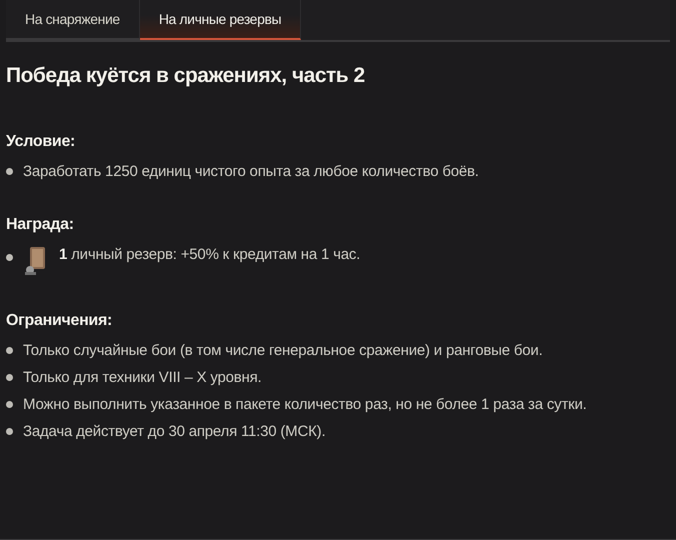  I want to click on section-heading: Награда:, so click(40, 225).